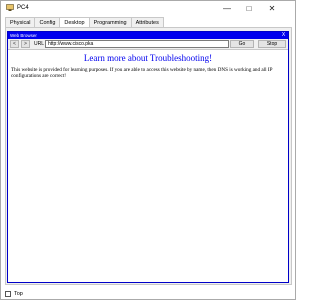 This screenshot has width=320, height=300. I want to click on minimize-button: —, so click(227, 8).